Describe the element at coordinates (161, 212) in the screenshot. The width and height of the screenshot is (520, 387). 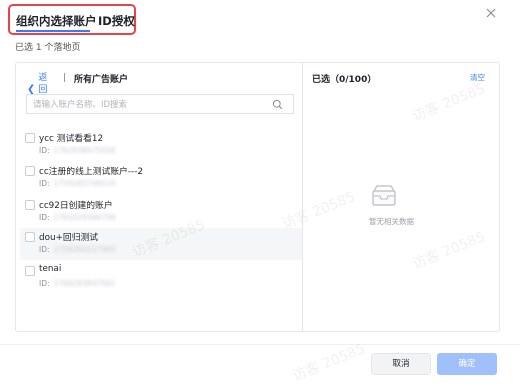
I see `account-item: cc92日创建的账户 ID: 1761029384756` at that location.